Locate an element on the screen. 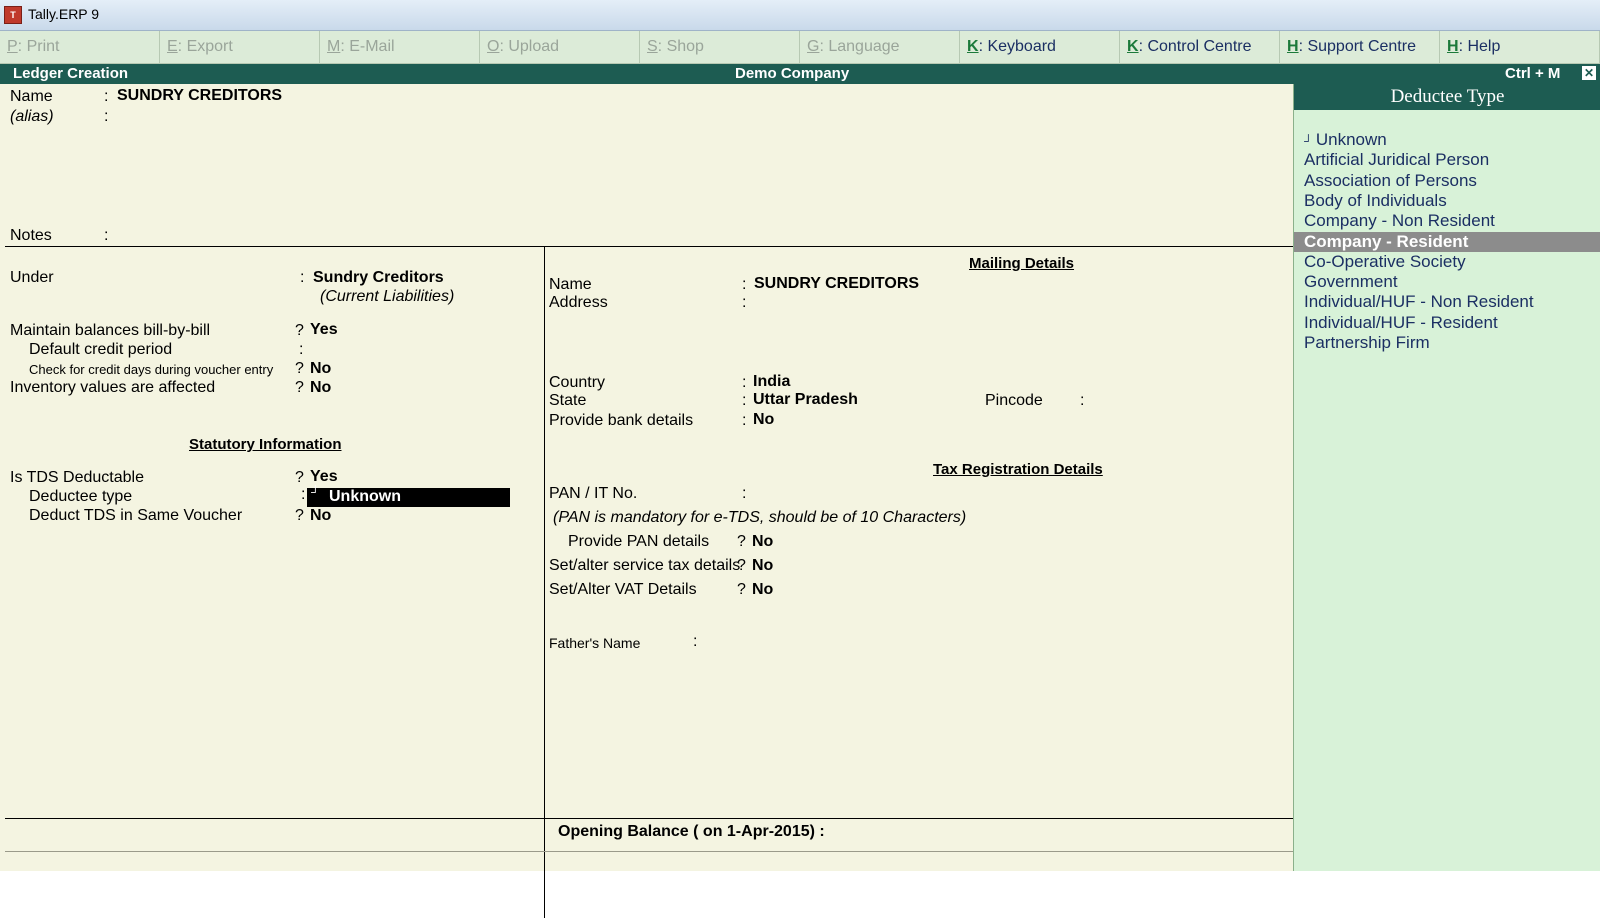 The height and width of the screenshot is (918, 1600). toolbar-button-5: G: Language is located at coordinates (880, 47).